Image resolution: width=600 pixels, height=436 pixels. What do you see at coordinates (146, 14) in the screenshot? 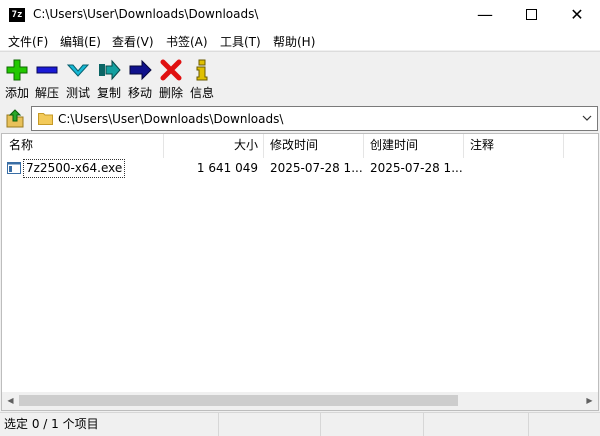
I see `window-title: C:\Users\User\Downloads\Downloads\` at bounding box center [146, 14].